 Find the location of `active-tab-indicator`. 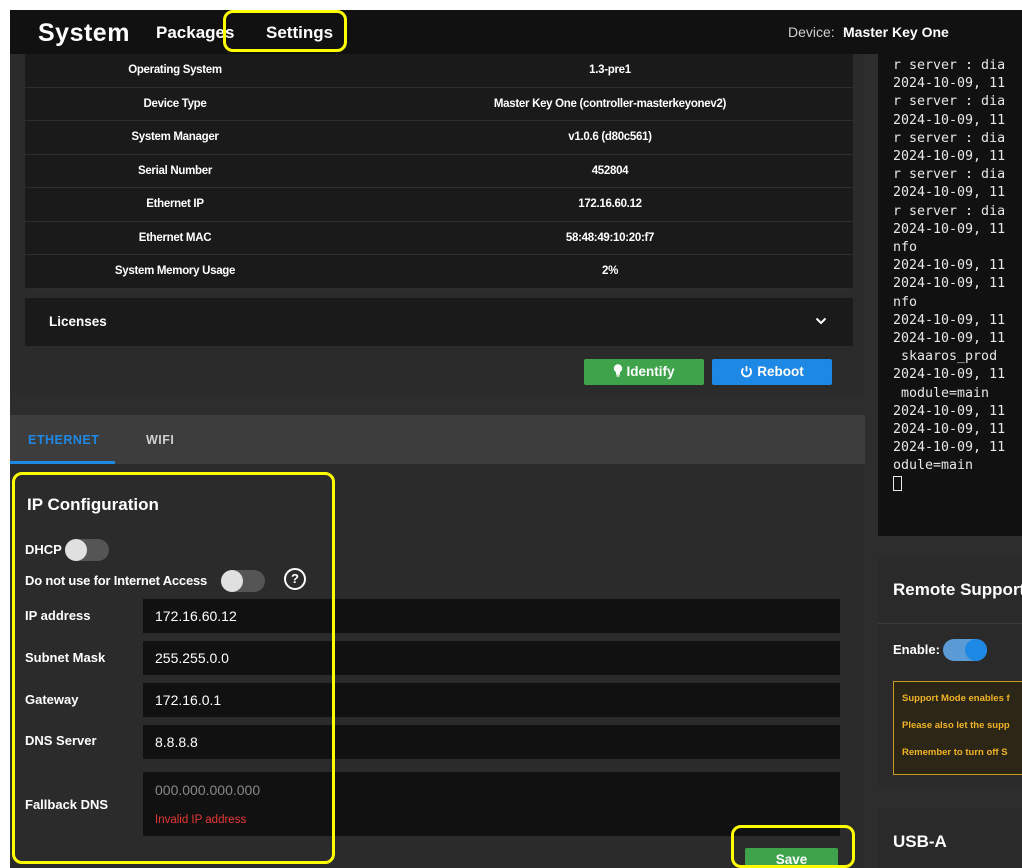

active-tab-indicator is located at coordinates (62, 462).